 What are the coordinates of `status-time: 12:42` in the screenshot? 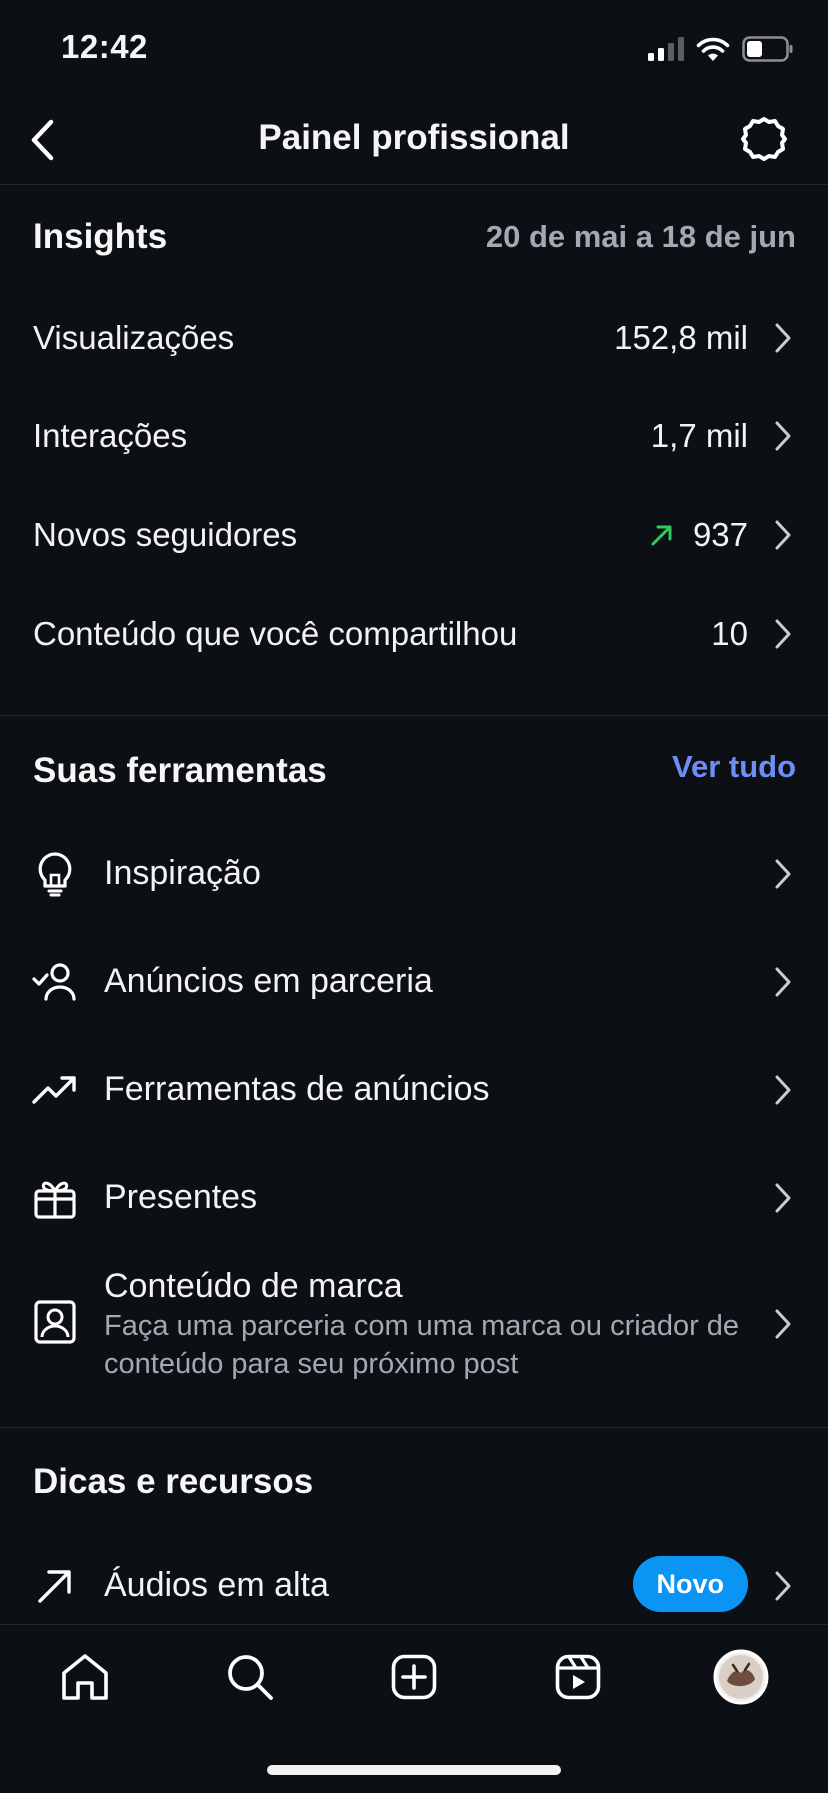 It's located at (104, 46).